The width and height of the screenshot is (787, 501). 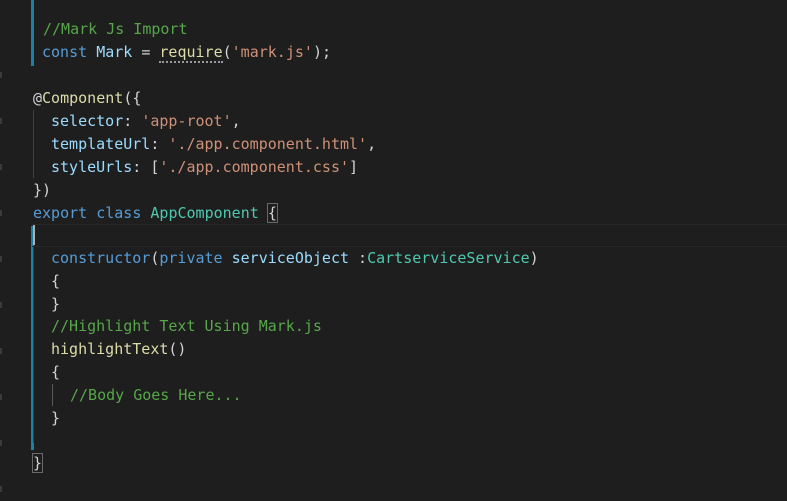 What do you see at coordinates (393, 167) in the screenshot?
I see `code-line: styleUrls: ['./app.component.css']` at bounding box center [393, 167].